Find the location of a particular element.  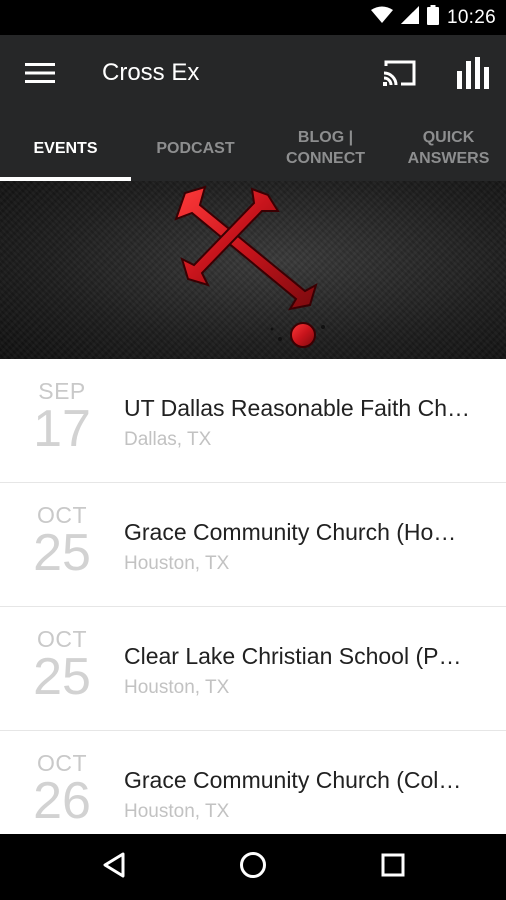

app-bar: Cross Ex is located at coordinates (253, 75).